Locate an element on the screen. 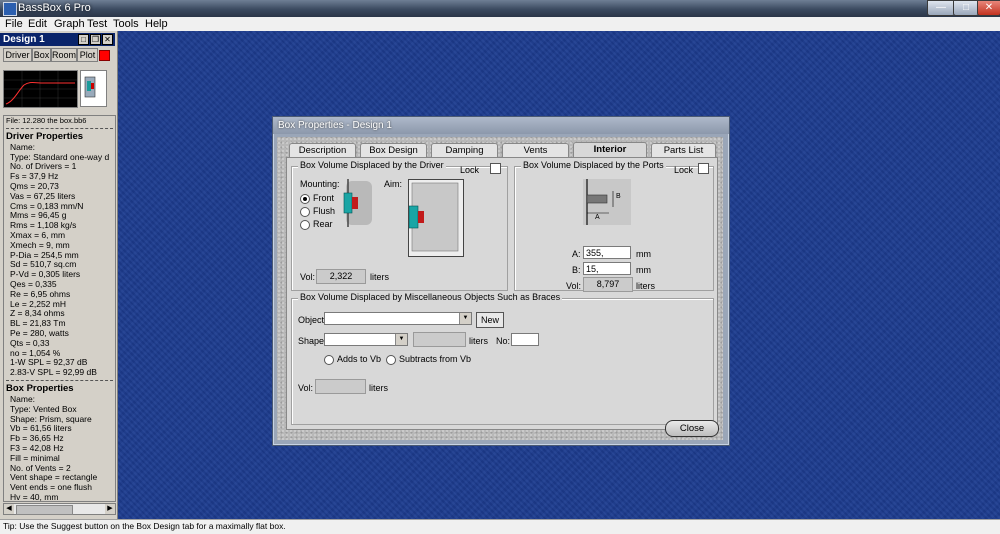  menu-edit: Edit is located at coordinates (37, 24).